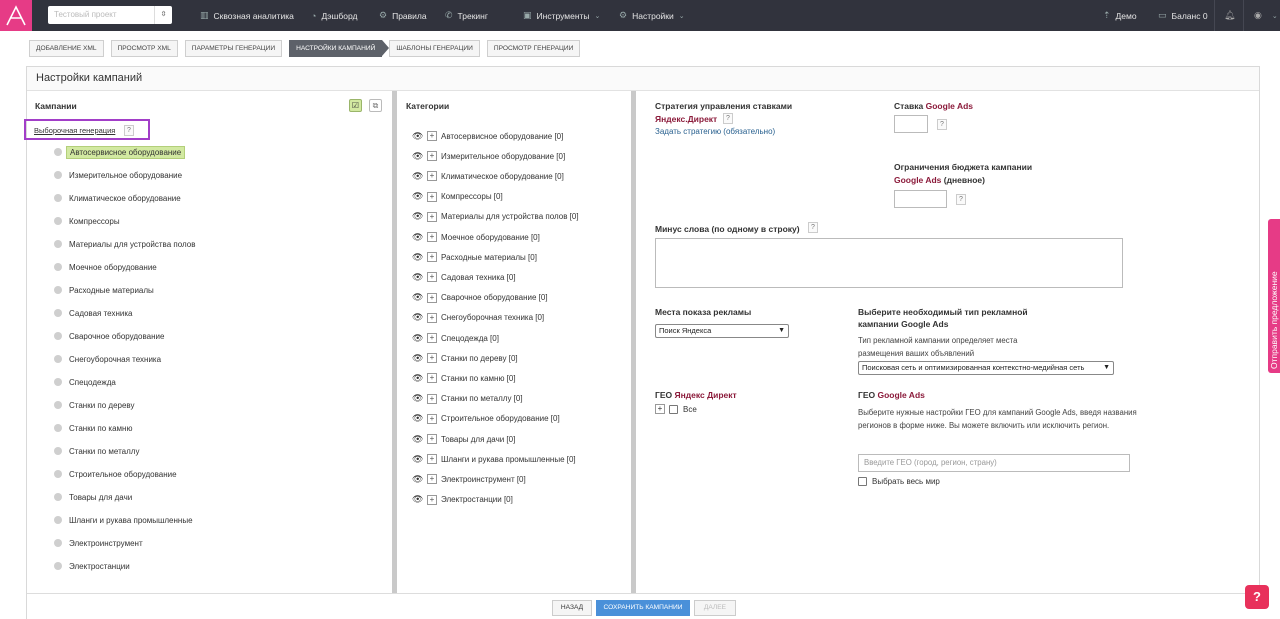 The height and width of the screenshot is (619, 1280). What do you see at coordinates (1274, 296) in the screenshot?
I see `feedback-tab: Отправить предложение` at bounding box center [1274, 296].